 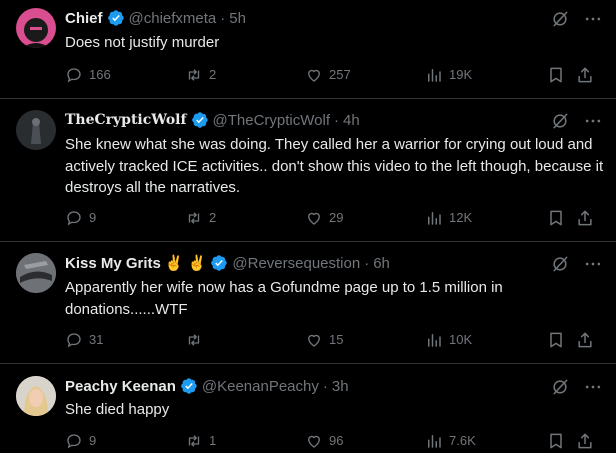 What do you see at coordinates (448, 218) in the screenshot?
I see `views-button: 12K` at bounding box center [448, 218].